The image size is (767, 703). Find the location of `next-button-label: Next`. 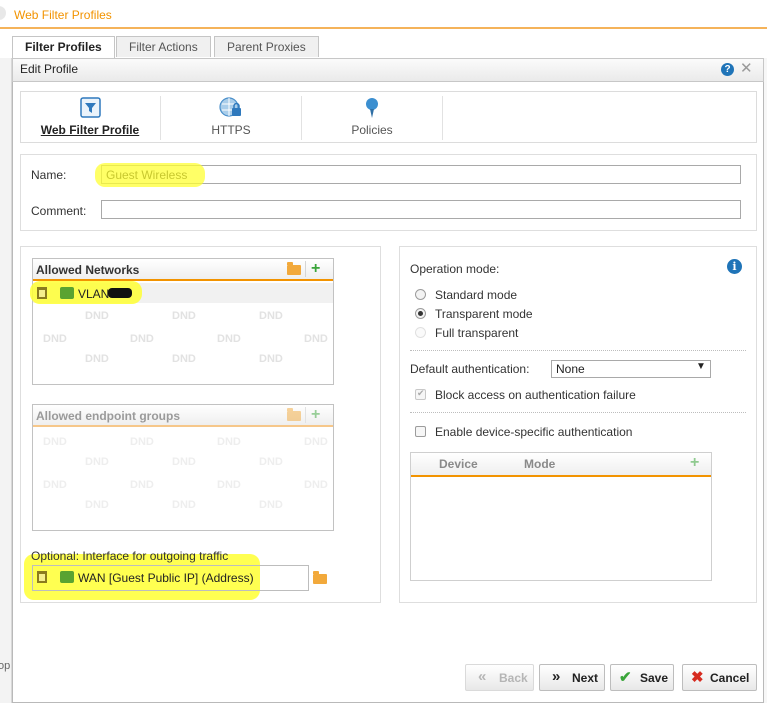

next-button-label: Next is located at coordinates (585, 678).